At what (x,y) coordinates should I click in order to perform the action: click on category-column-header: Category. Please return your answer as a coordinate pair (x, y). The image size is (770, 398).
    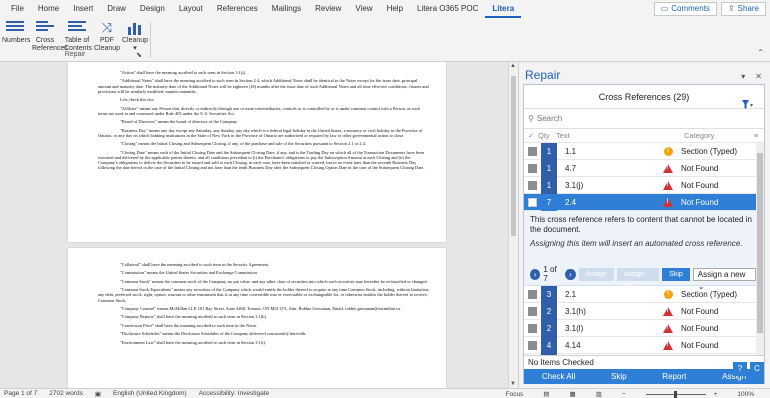
    Looking at the image, I should click on (719, 135).